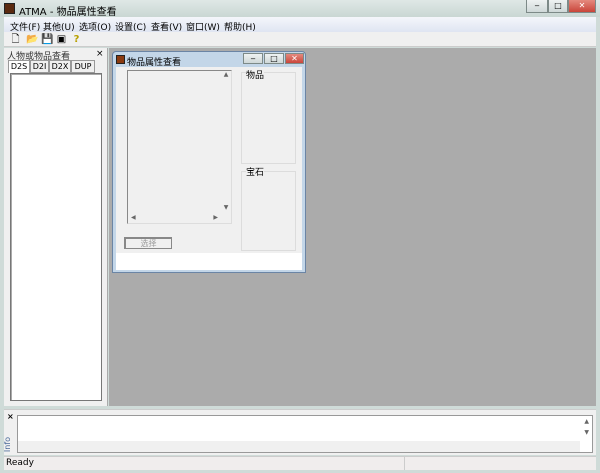 This screenshot has width=600, height=473. I want to click on status-divider, so click(404, 463).